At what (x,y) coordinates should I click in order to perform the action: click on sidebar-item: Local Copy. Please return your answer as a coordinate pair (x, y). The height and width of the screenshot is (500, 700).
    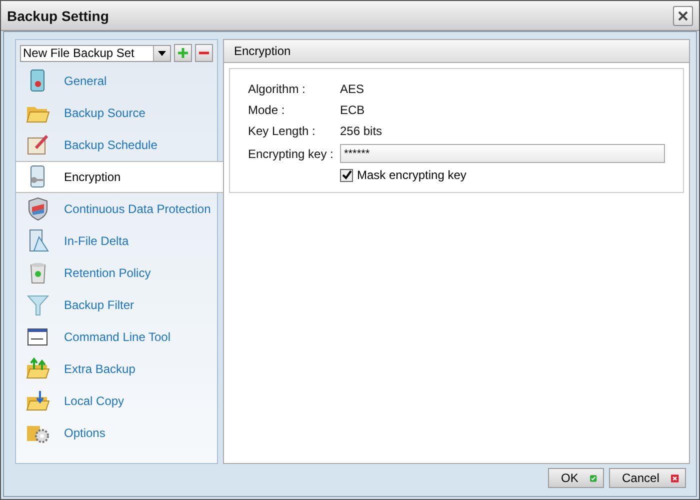
    Looking at the image, I should click on (116, 401).